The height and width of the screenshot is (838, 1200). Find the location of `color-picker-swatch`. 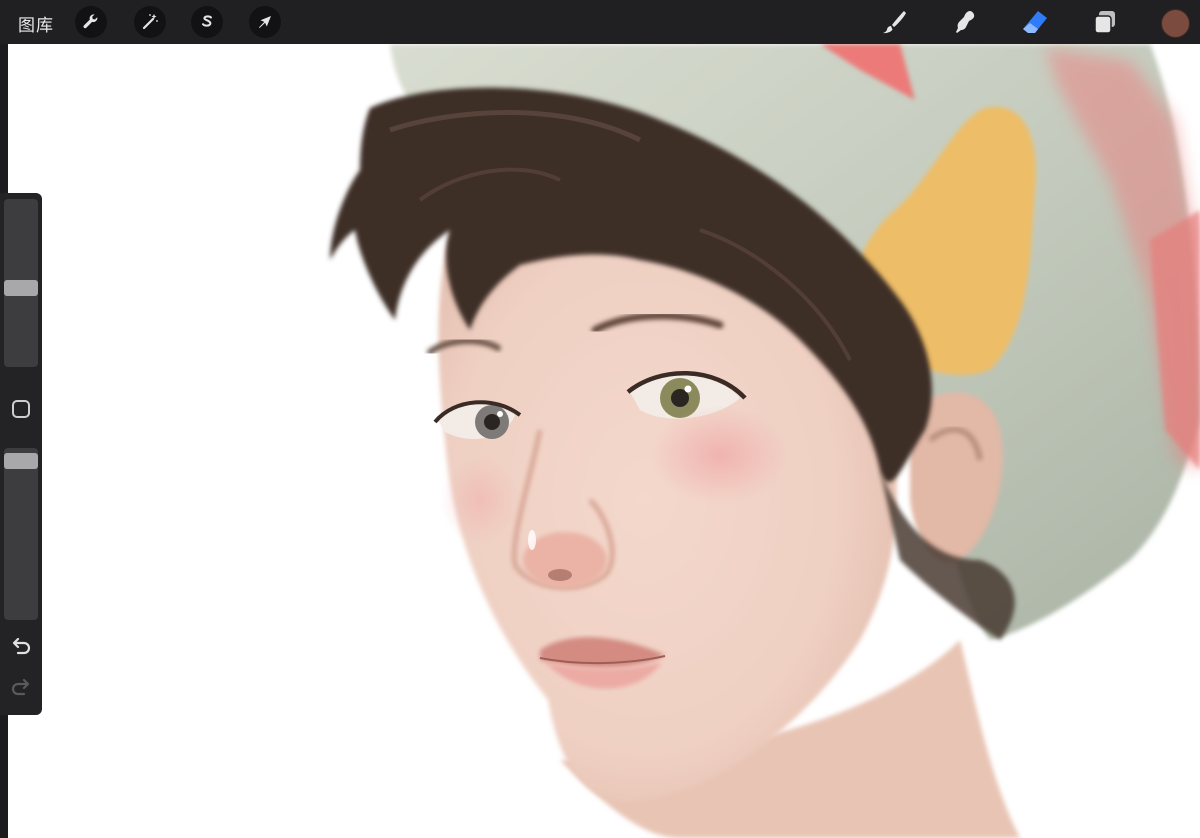

color-picker-swatch is located at coordinates (1175, 23).